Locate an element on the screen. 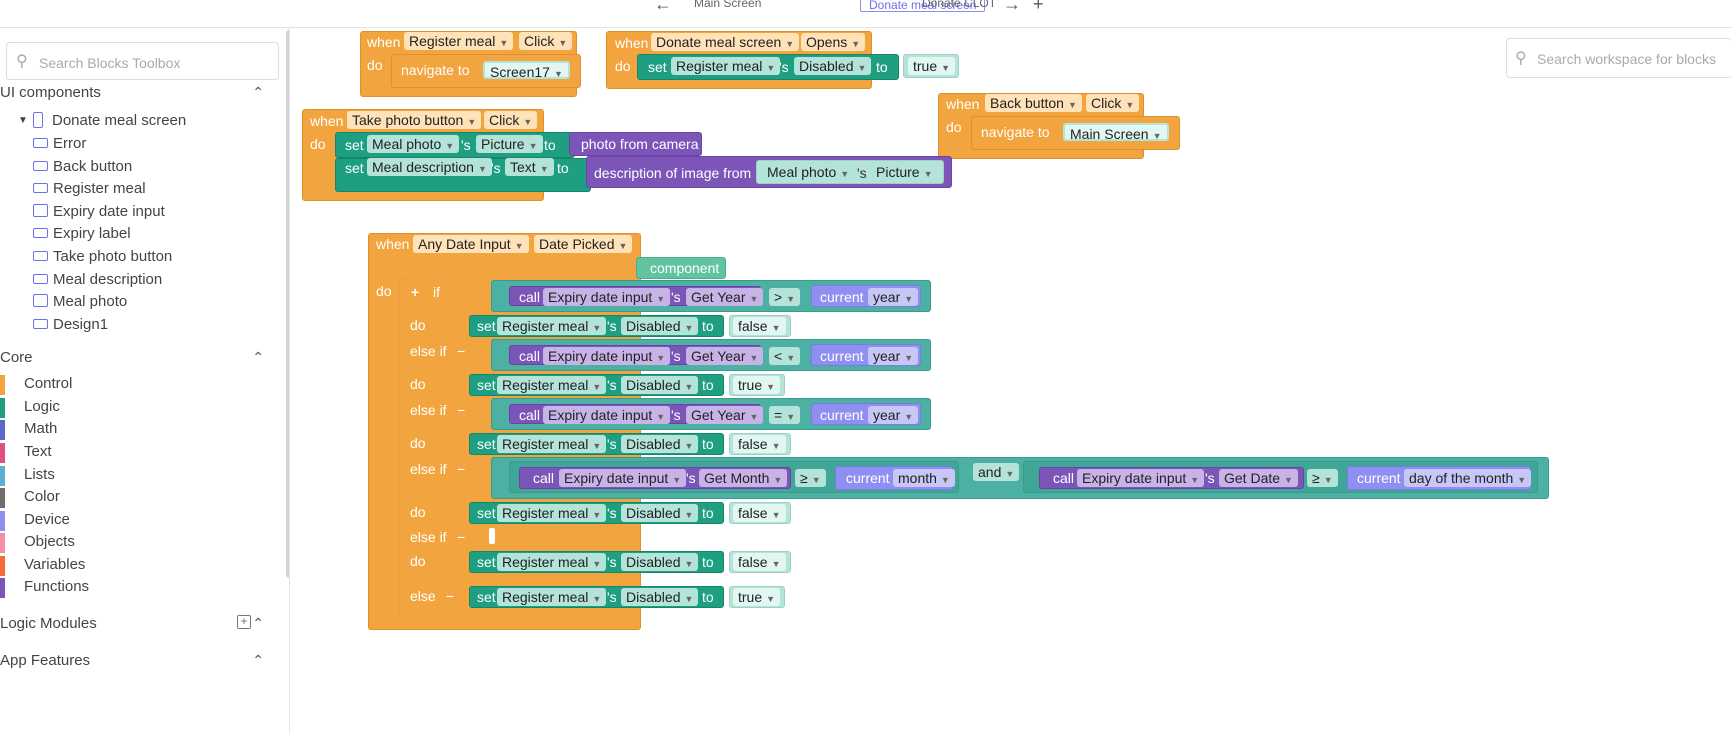 The image size is (1732, 733). toolbox-search-input: ⚲ Search Blocks Toolbox is located at coordinates (142, 61).